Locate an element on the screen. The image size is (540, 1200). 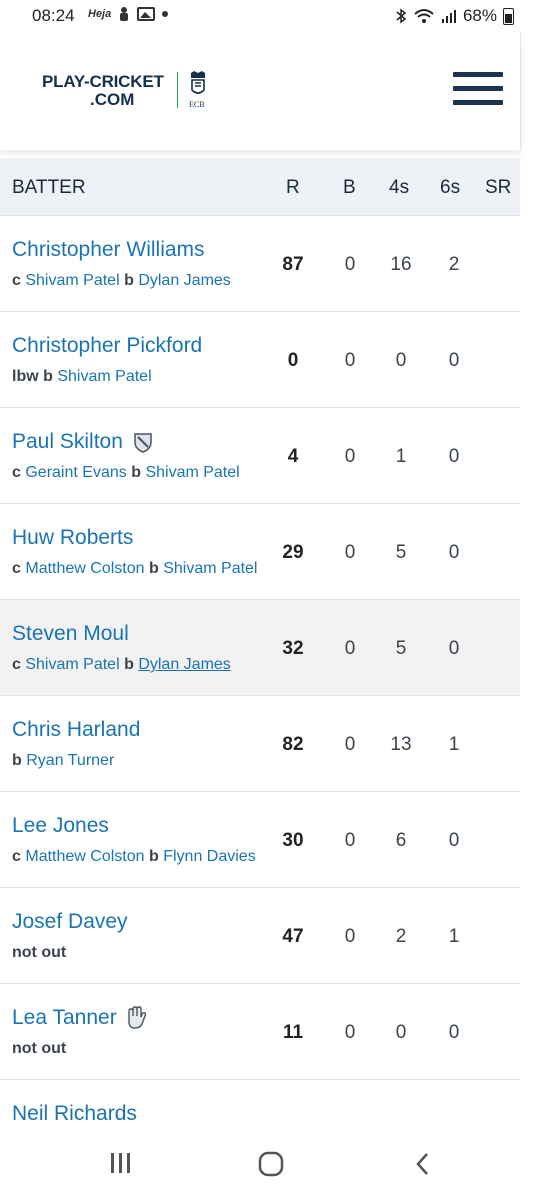
dismissal-info: c Geraint Evans b Shivam Patel is located at coordinates (126, 473).